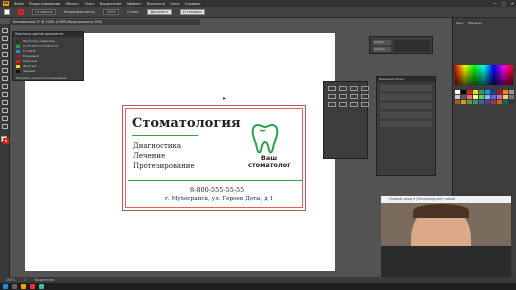  Describe the element at coordinates (382, 42) in the screenshot. I see `layer-row: Слой 1` at that location.